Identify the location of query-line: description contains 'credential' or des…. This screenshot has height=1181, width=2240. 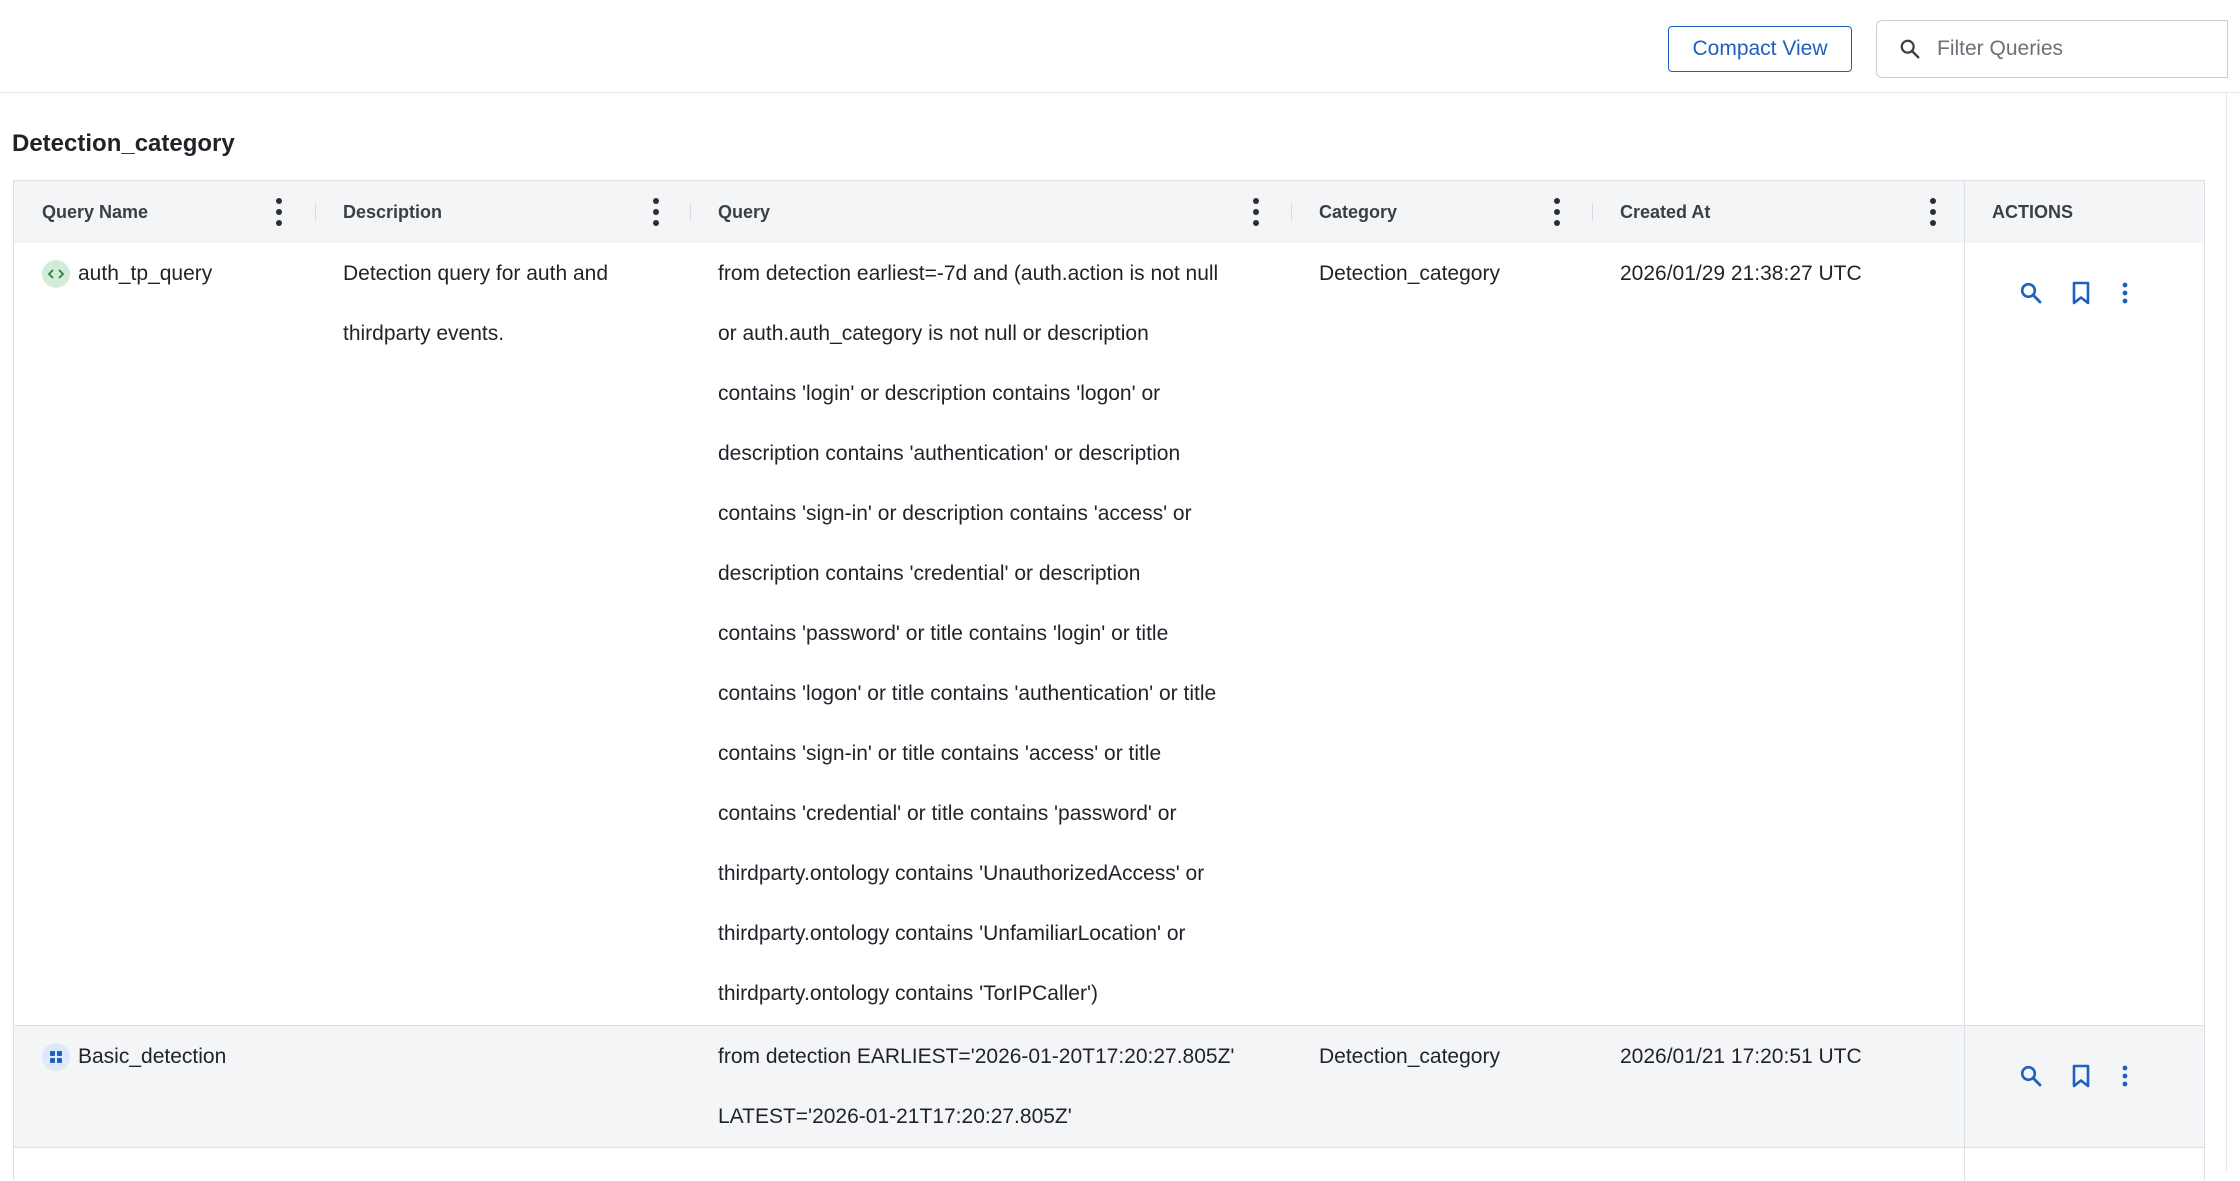
(929, 573).